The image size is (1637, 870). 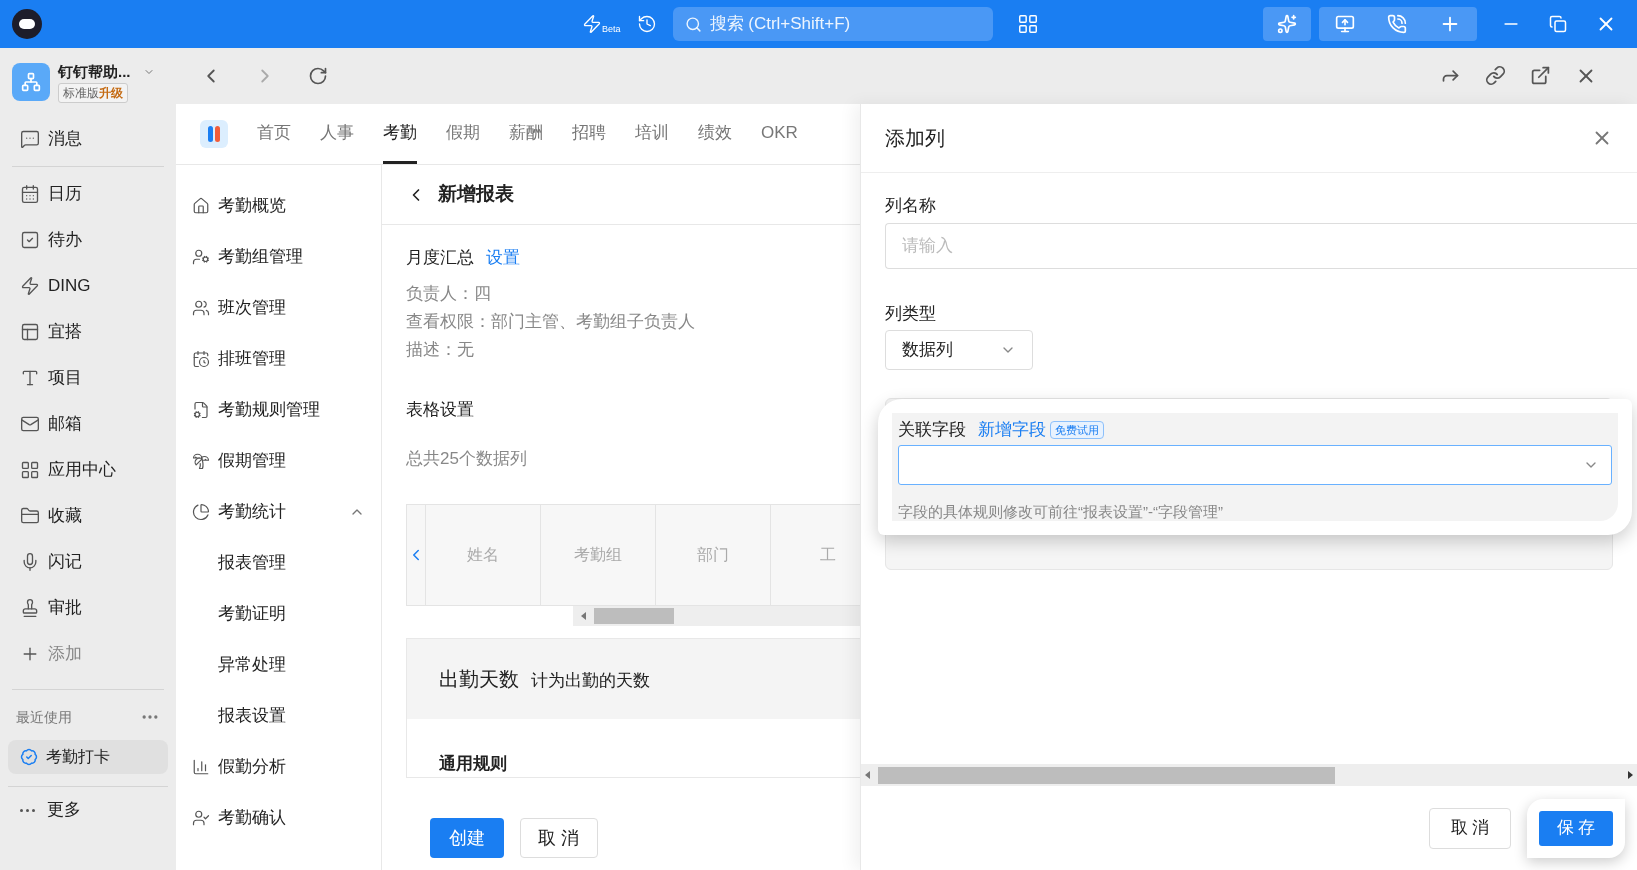 I want to click on add-field-link: 新增字段, so click(x=1012, y=430).